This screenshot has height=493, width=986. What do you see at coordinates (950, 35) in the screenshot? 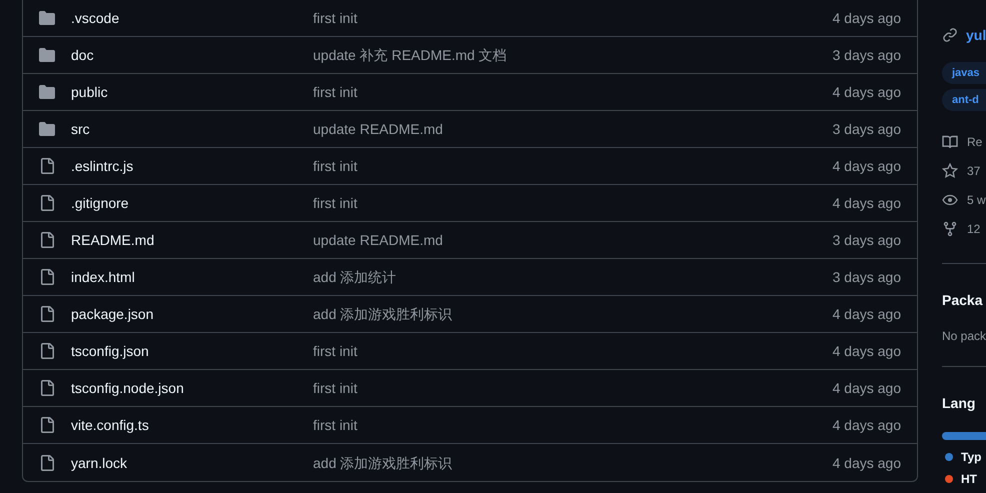
I see `link-icon` at bounding box center [950, 35].